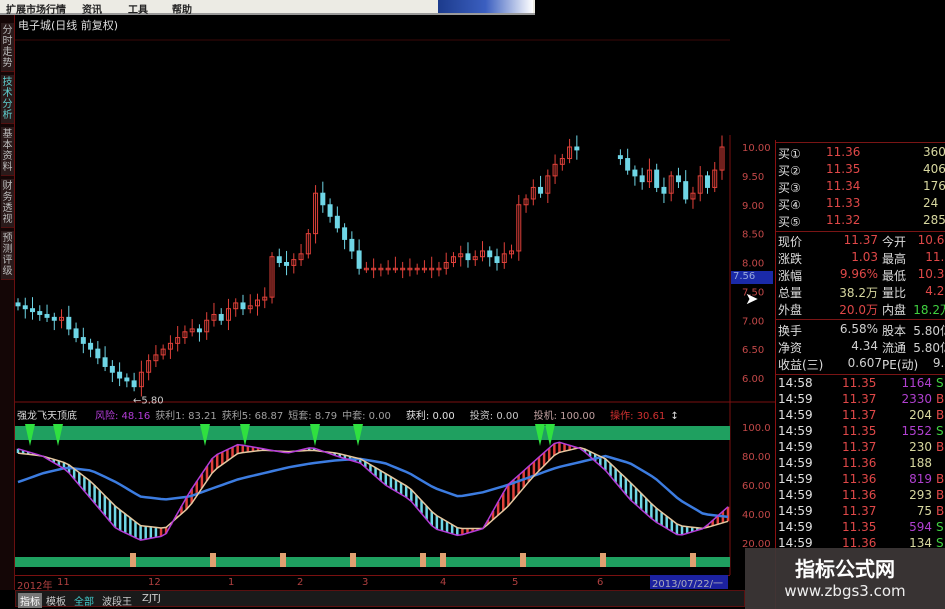 The image size is (945, 609). I want to click on quote-value: 4.25, so click(935, 291).